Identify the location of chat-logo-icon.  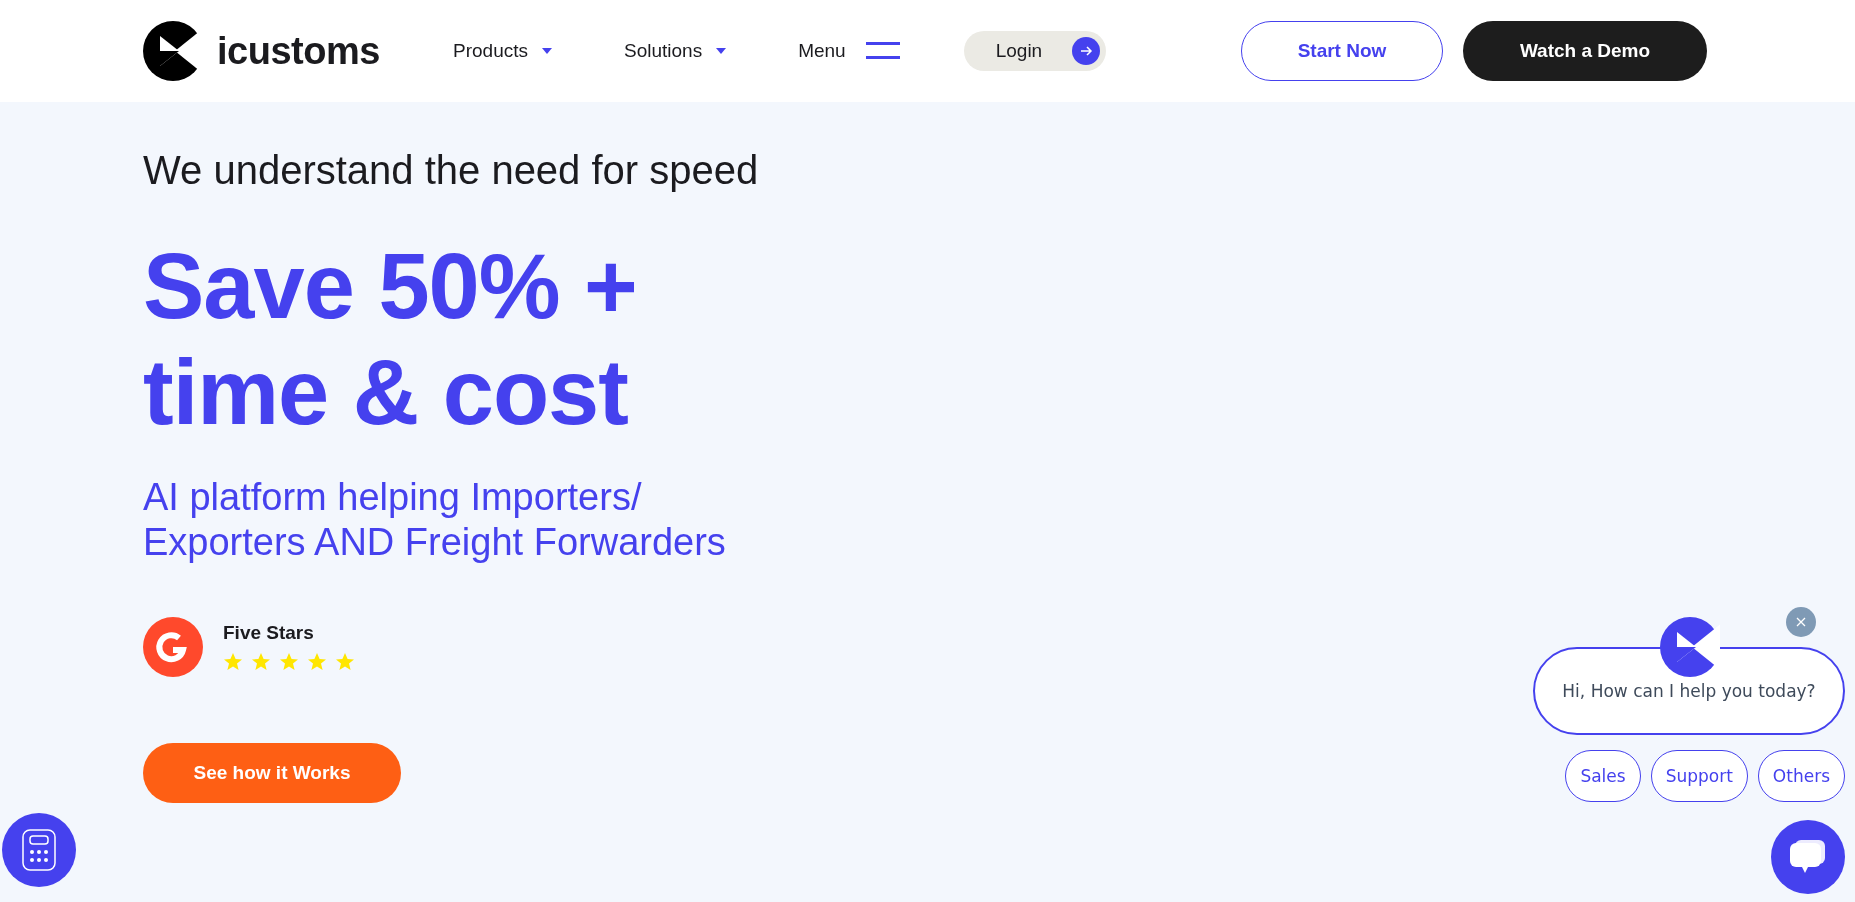
(1690, 647).